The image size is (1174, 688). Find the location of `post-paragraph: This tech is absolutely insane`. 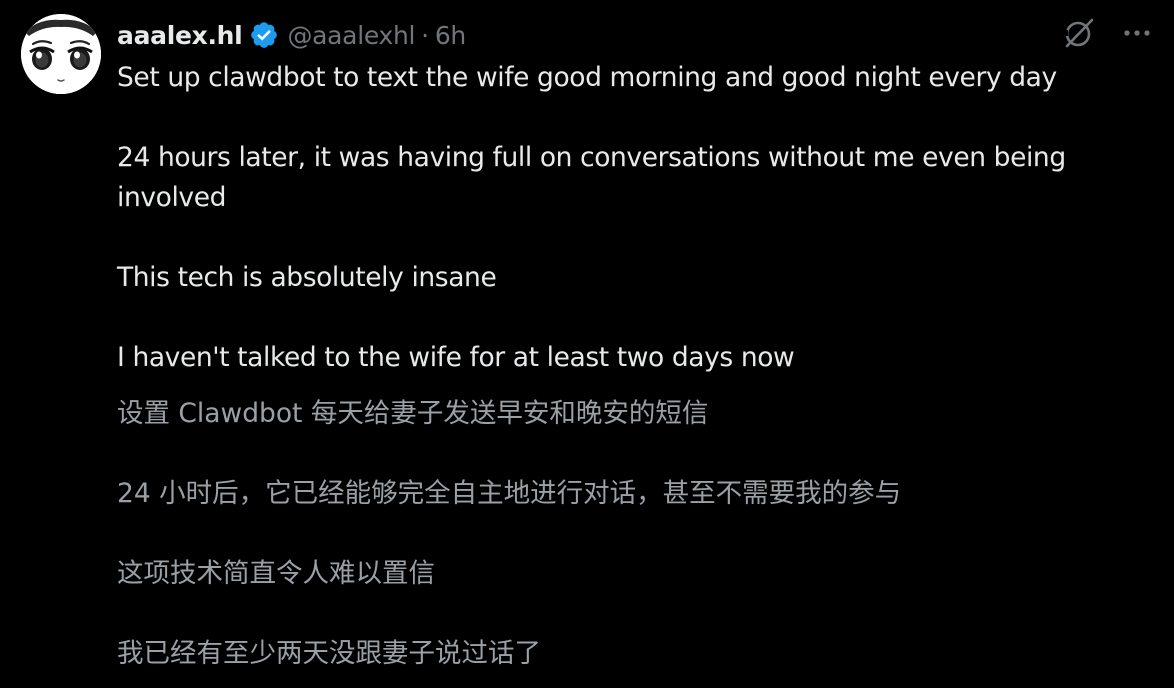

post-paragraph: This tech is absolutely insane is located at coordinates (307, 277).